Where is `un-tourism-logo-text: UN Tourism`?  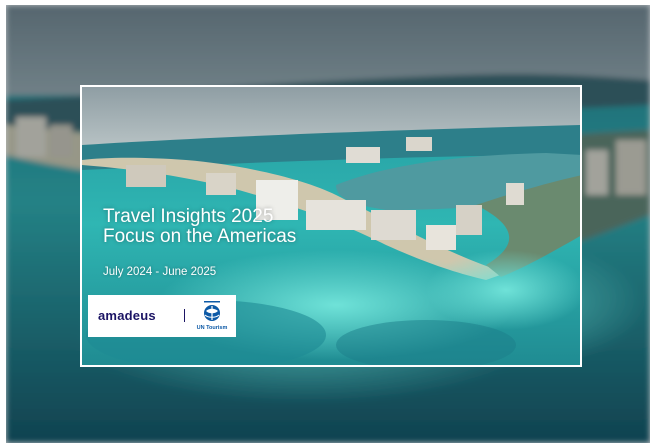
un-tourism-logo-text: UN Tourism is located at coordinates (212, 328).